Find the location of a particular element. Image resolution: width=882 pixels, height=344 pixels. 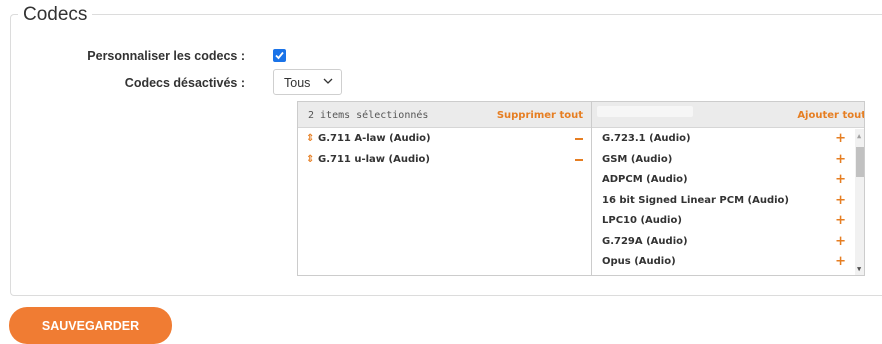

available-item: GSM (Audio) + is located at coordinates (728, 160).